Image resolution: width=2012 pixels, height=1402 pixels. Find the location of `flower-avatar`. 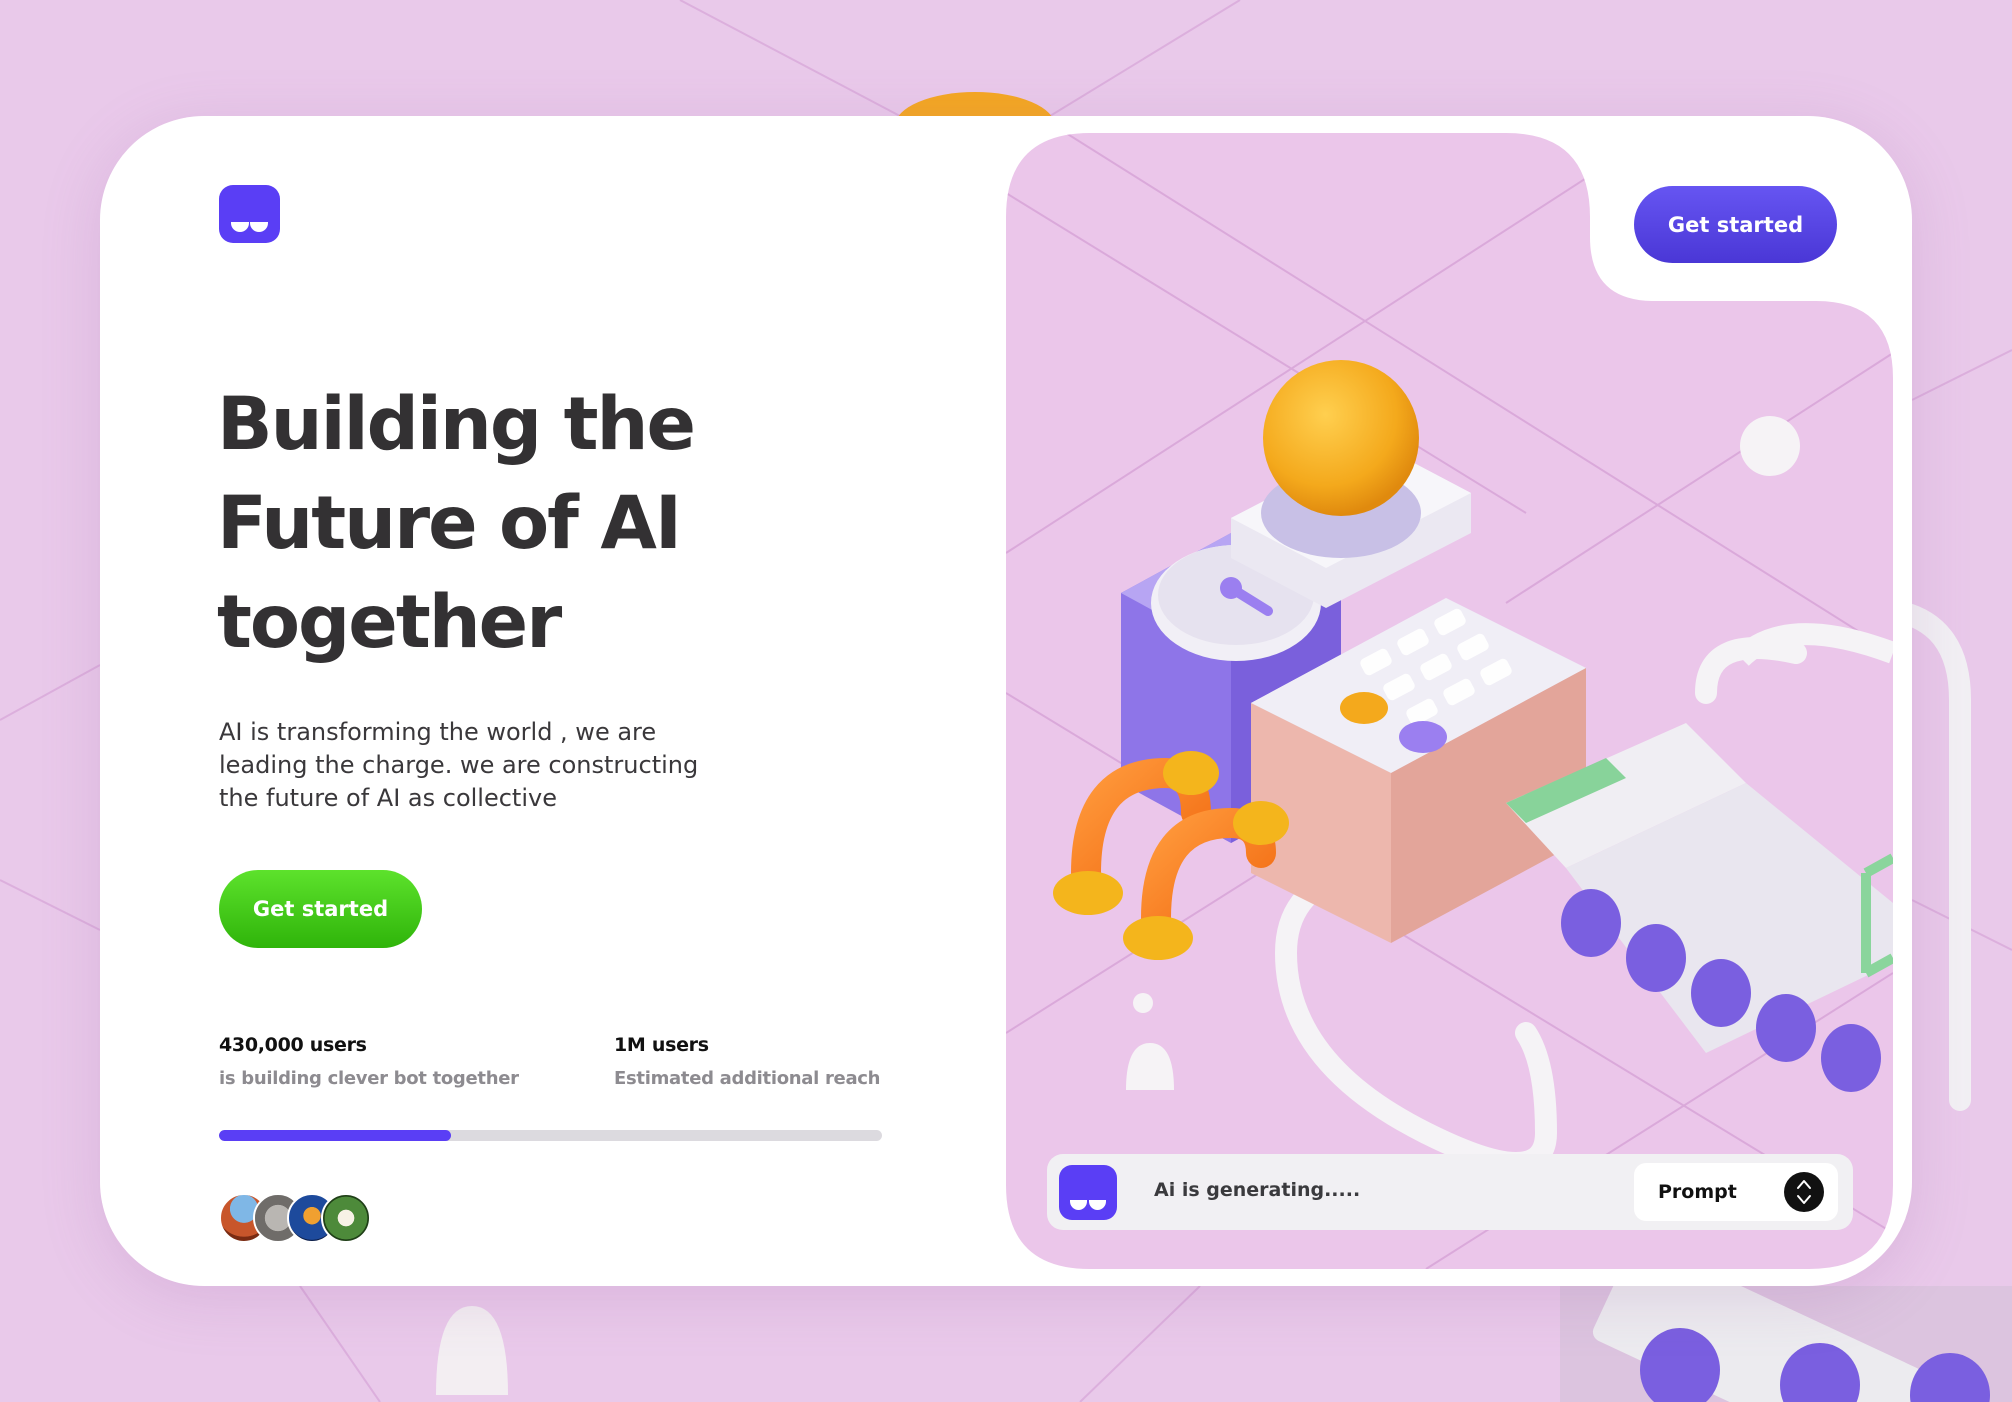

flower-avatar is located at coordinates (346, 1218).